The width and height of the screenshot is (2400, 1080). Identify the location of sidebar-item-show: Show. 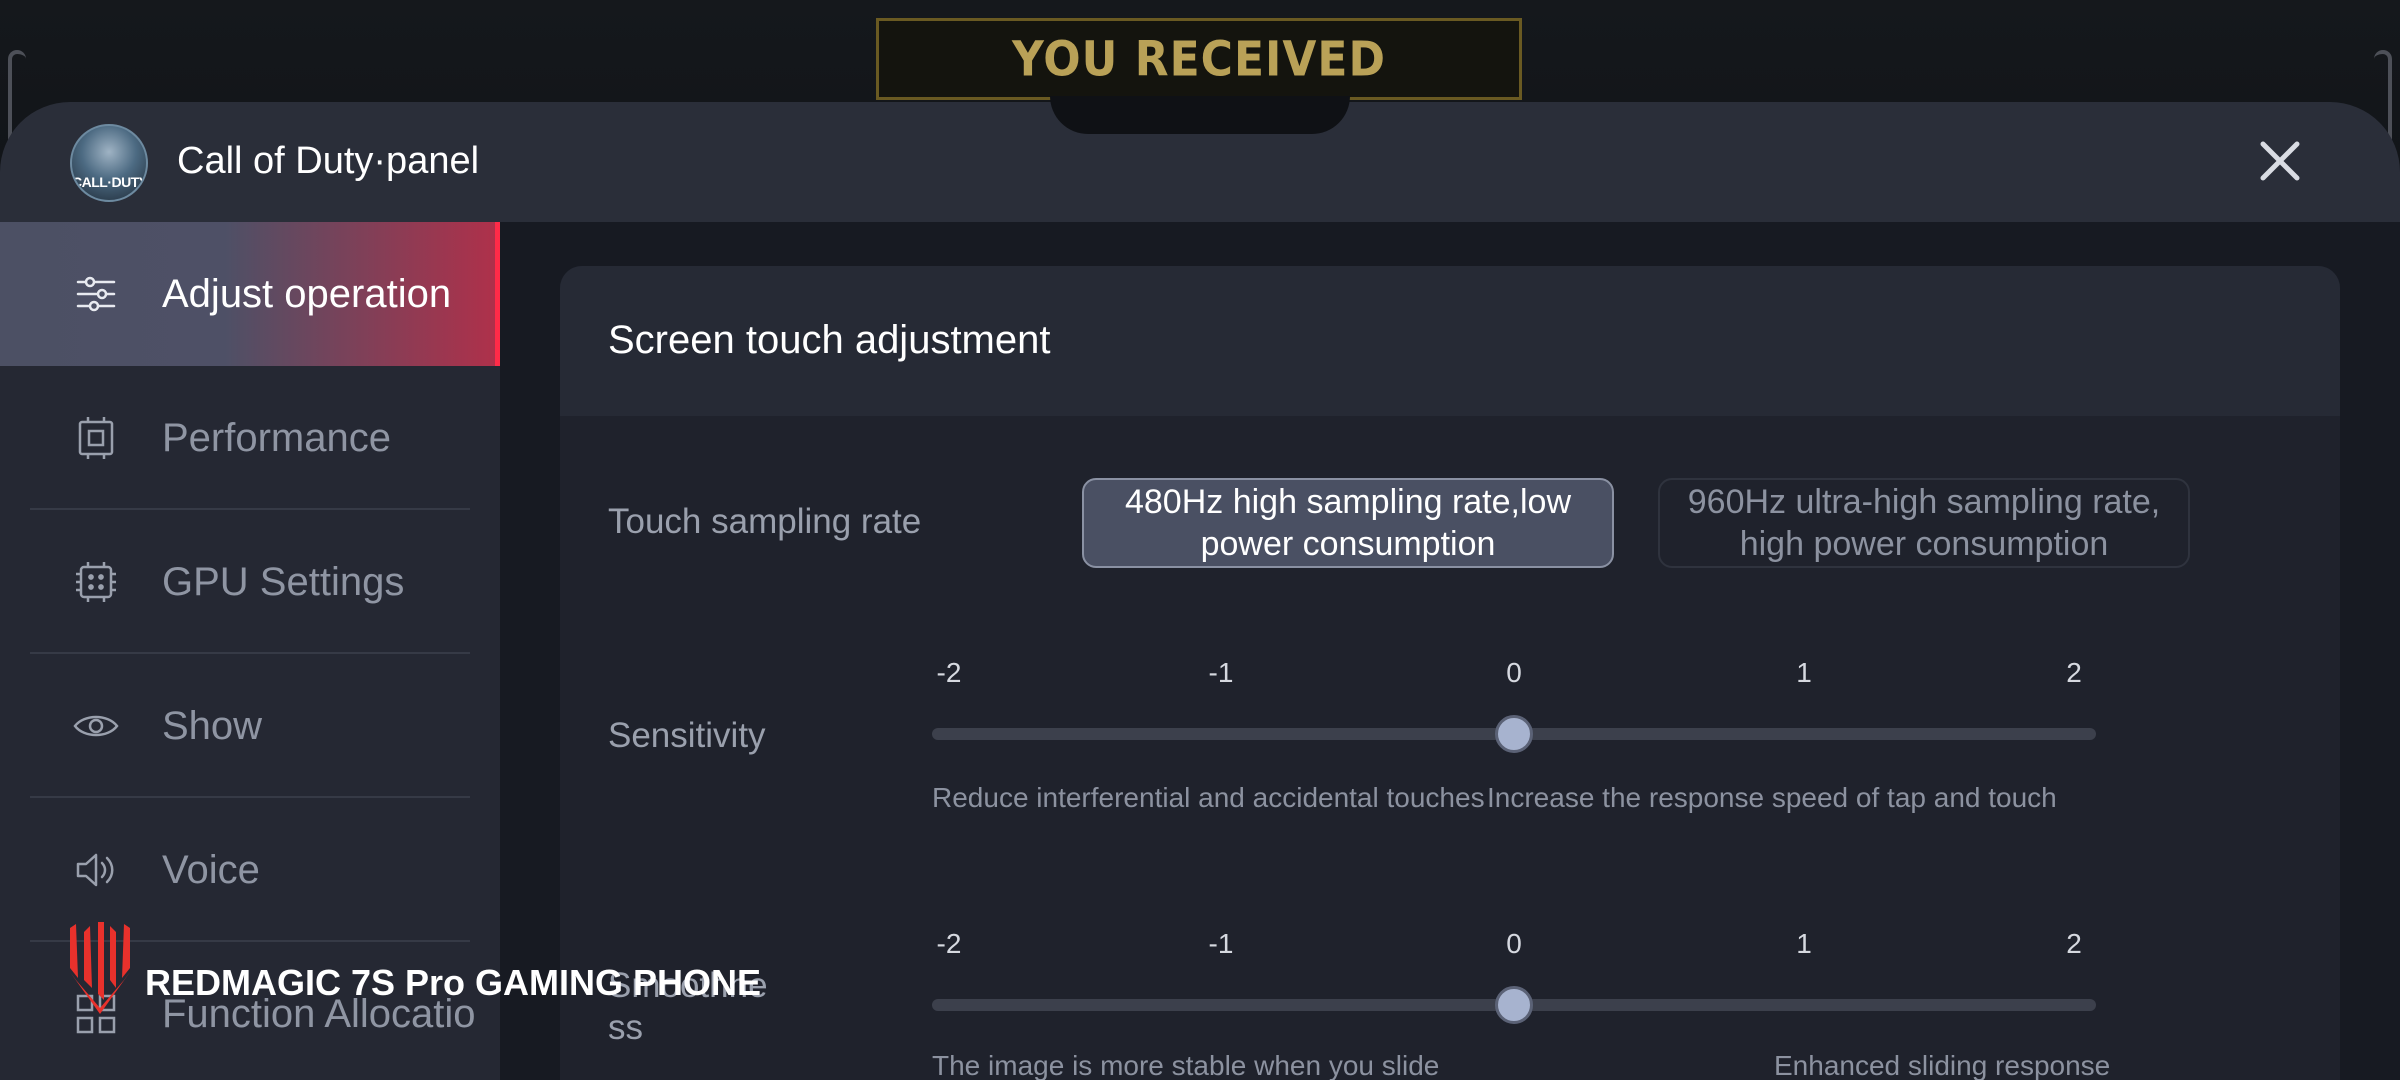
(250, 726).